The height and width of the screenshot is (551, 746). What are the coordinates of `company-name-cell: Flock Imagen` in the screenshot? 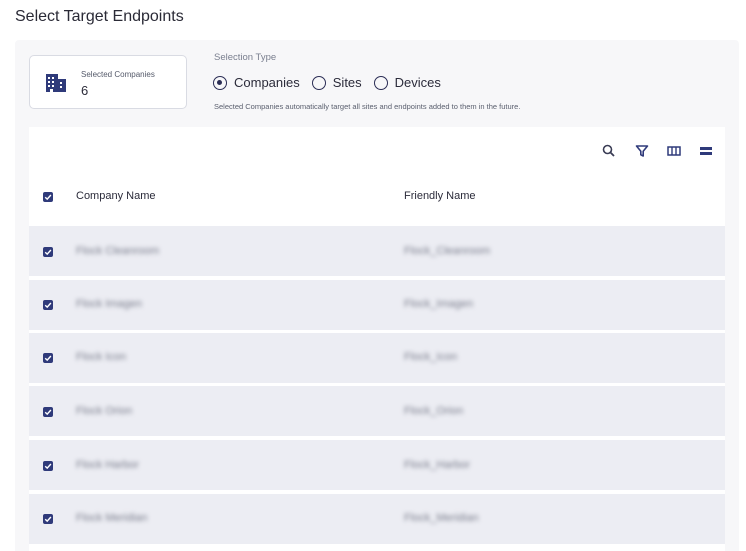 It's located at (109, 304).